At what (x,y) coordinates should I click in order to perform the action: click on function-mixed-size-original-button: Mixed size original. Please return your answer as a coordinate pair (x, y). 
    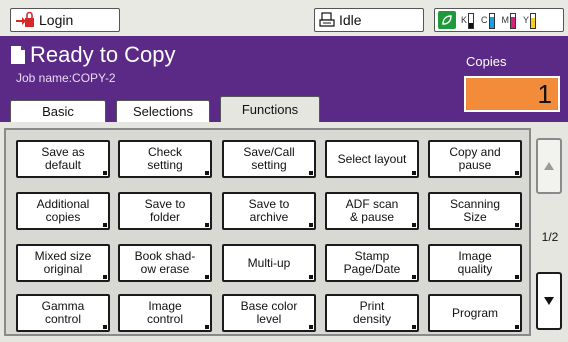
    Looking at the image, I should click on (63, 263).